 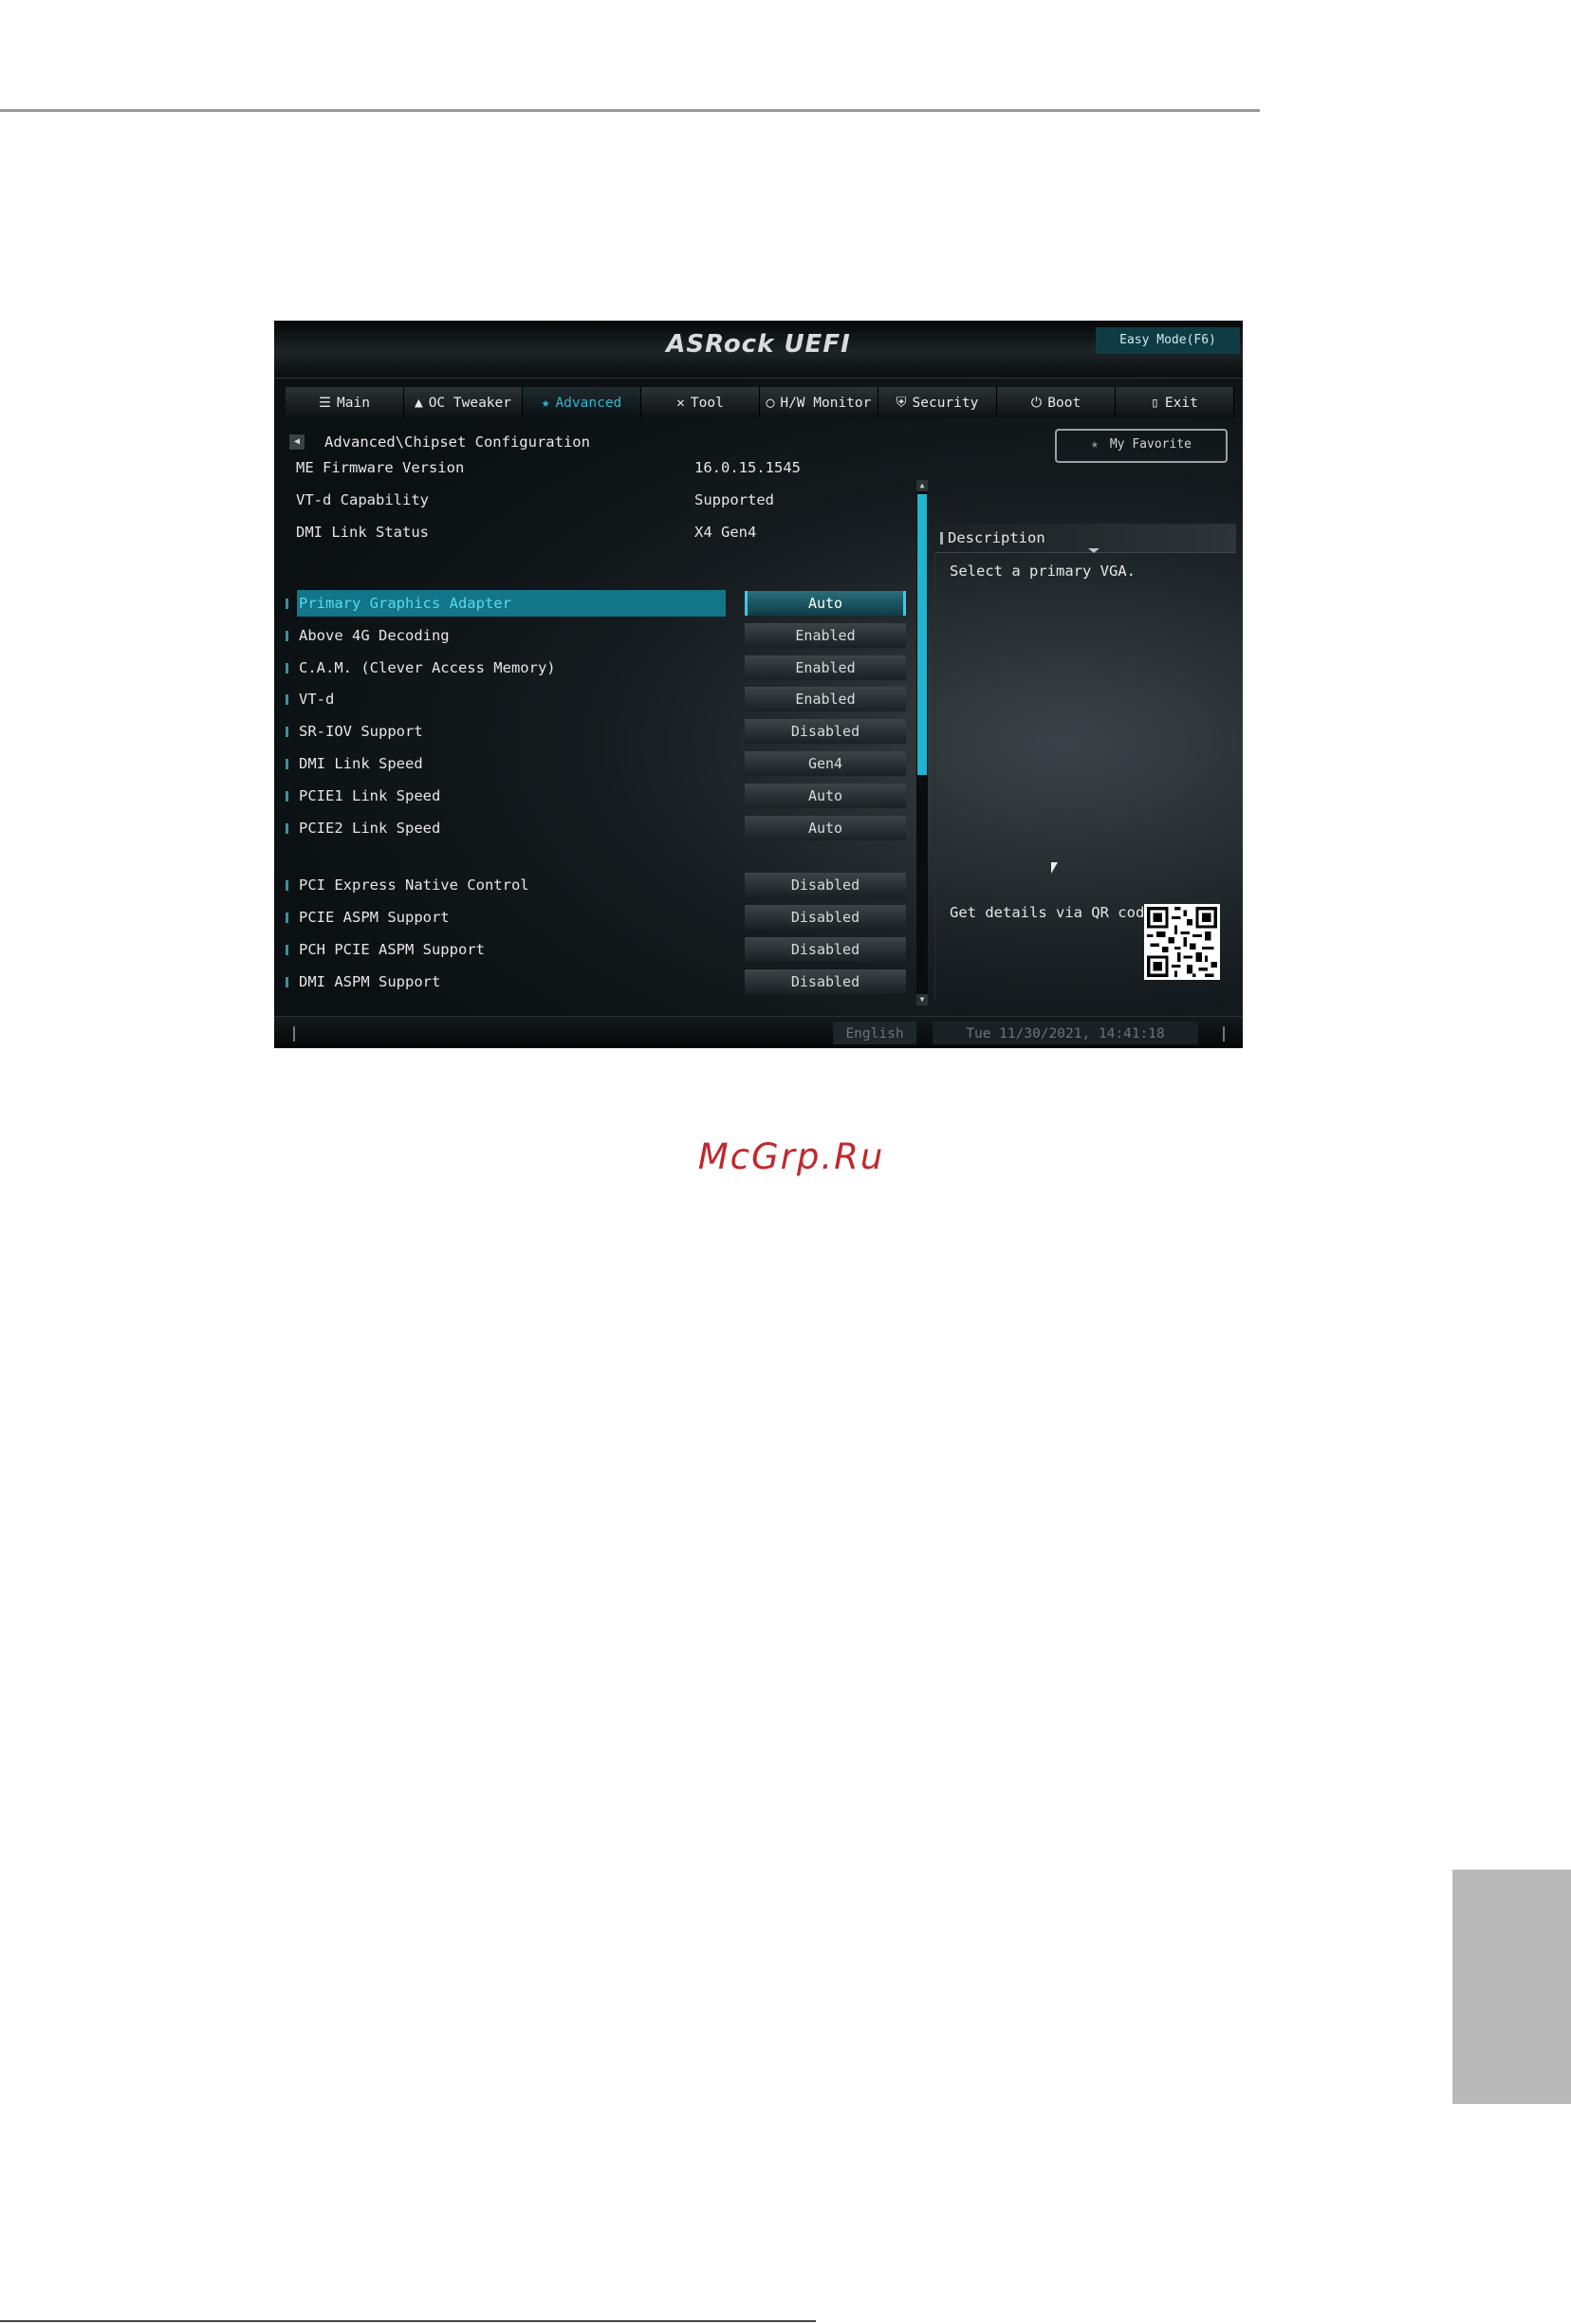 I want to click on shield-icon: ⛨, so click(x=901, y=403).